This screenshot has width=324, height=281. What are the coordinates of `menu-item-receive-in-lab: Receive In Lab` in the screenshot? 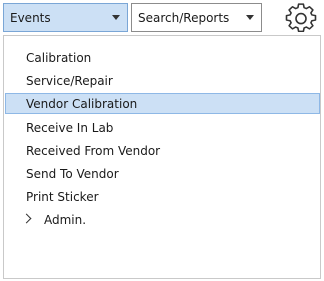 It's located at (162, 127).